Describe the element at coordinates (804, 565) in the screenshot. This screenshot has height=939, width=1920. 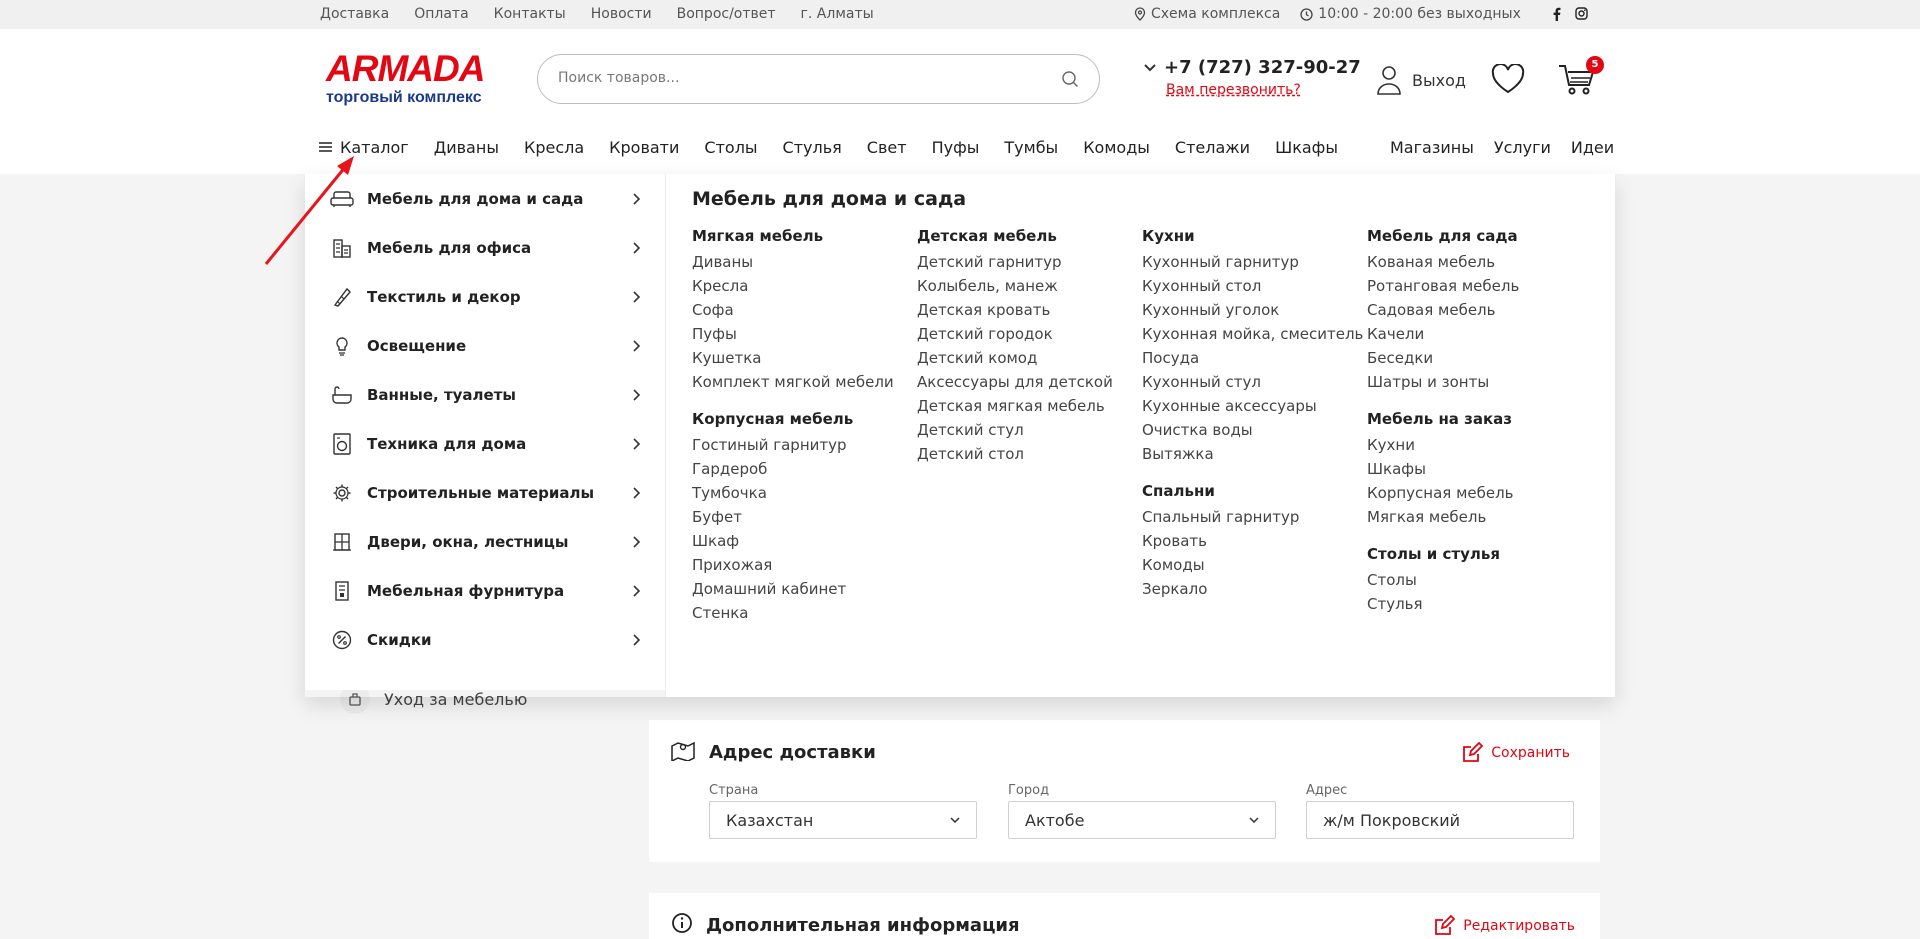
I see `subcategory-link: Прихожая` at that location.